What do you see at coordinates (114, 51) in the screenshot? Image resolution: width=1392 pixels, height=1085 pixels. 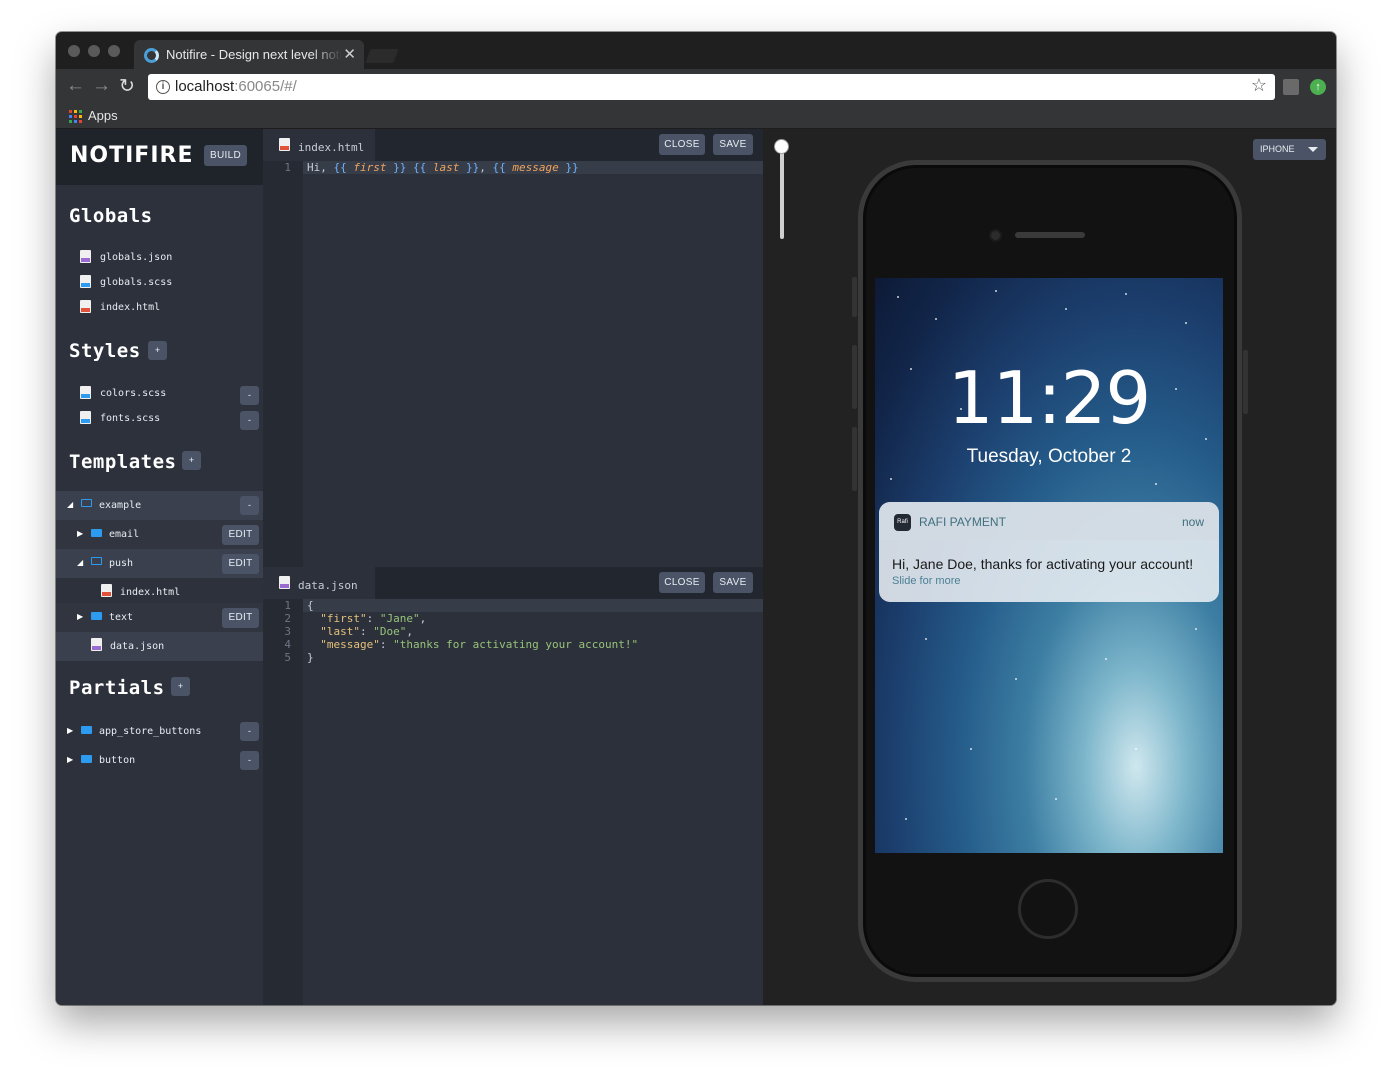 I see `zoom-window-button` at bounding box center [114, 51].